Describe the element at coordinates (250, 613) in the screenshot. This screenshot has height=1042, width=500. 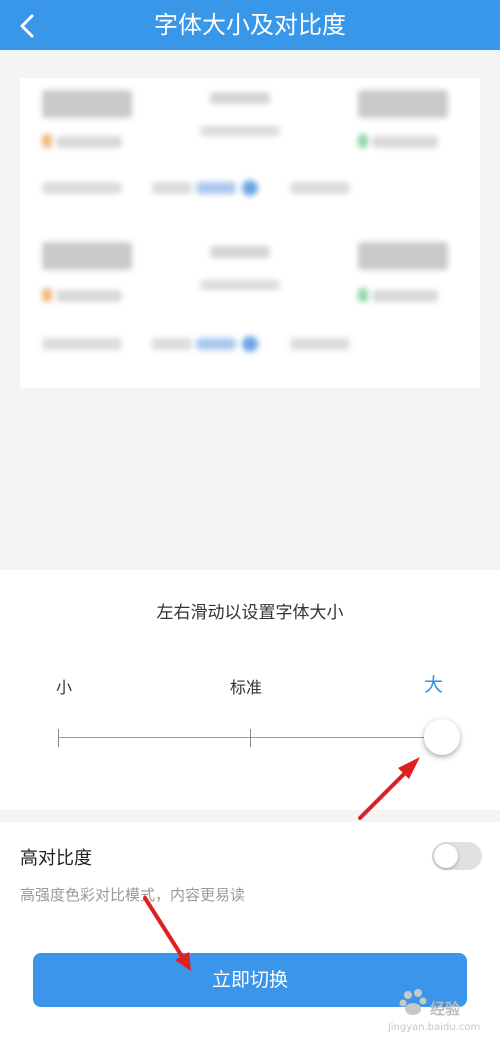
I see `slider-hint: 左右滑动以设置字体大小` at that location.